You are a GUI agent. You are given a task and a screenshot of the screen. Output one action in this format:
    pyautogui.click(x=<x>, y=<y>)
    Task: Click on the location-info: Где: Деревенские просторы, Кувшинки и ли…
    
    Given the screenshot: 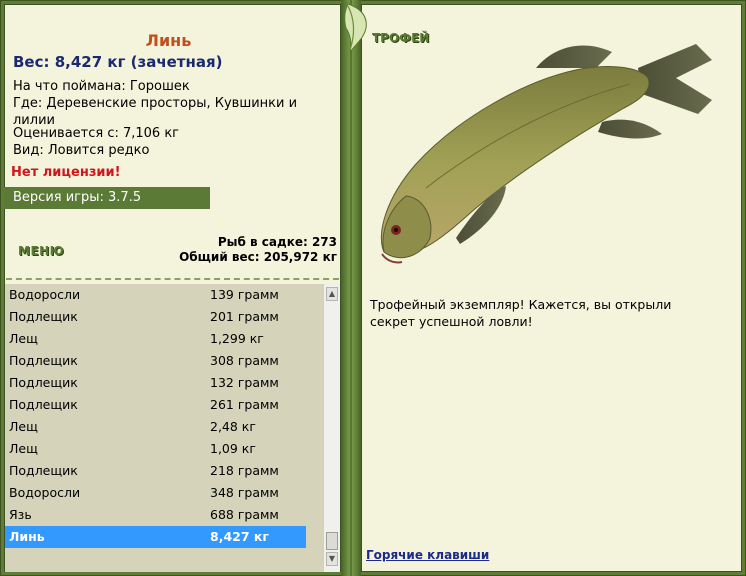 What is the action you would take?
    pyautogui.click(x=155, y=112)
    